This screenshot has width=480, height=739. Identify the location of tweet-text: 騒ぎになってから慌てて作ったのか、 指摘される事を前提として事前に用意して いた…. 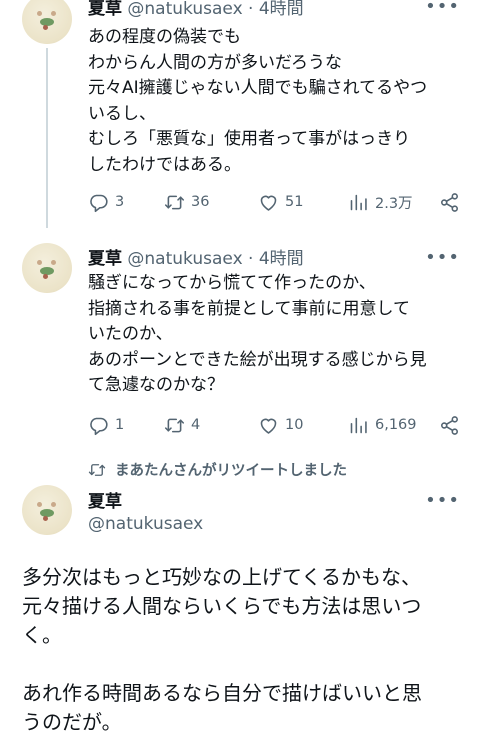
(257, 334).